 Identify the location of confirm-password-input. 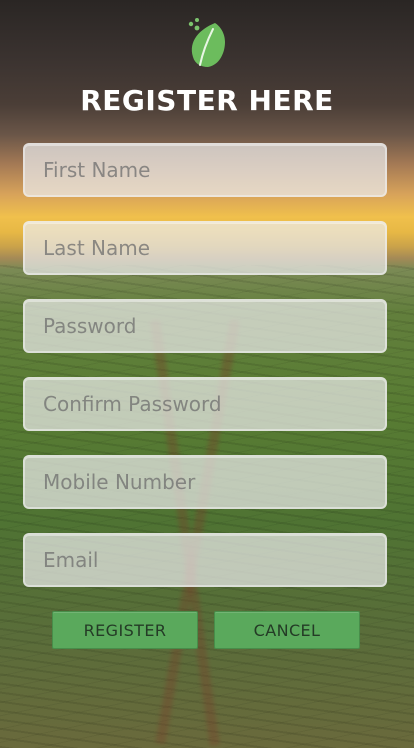
(205, 404).